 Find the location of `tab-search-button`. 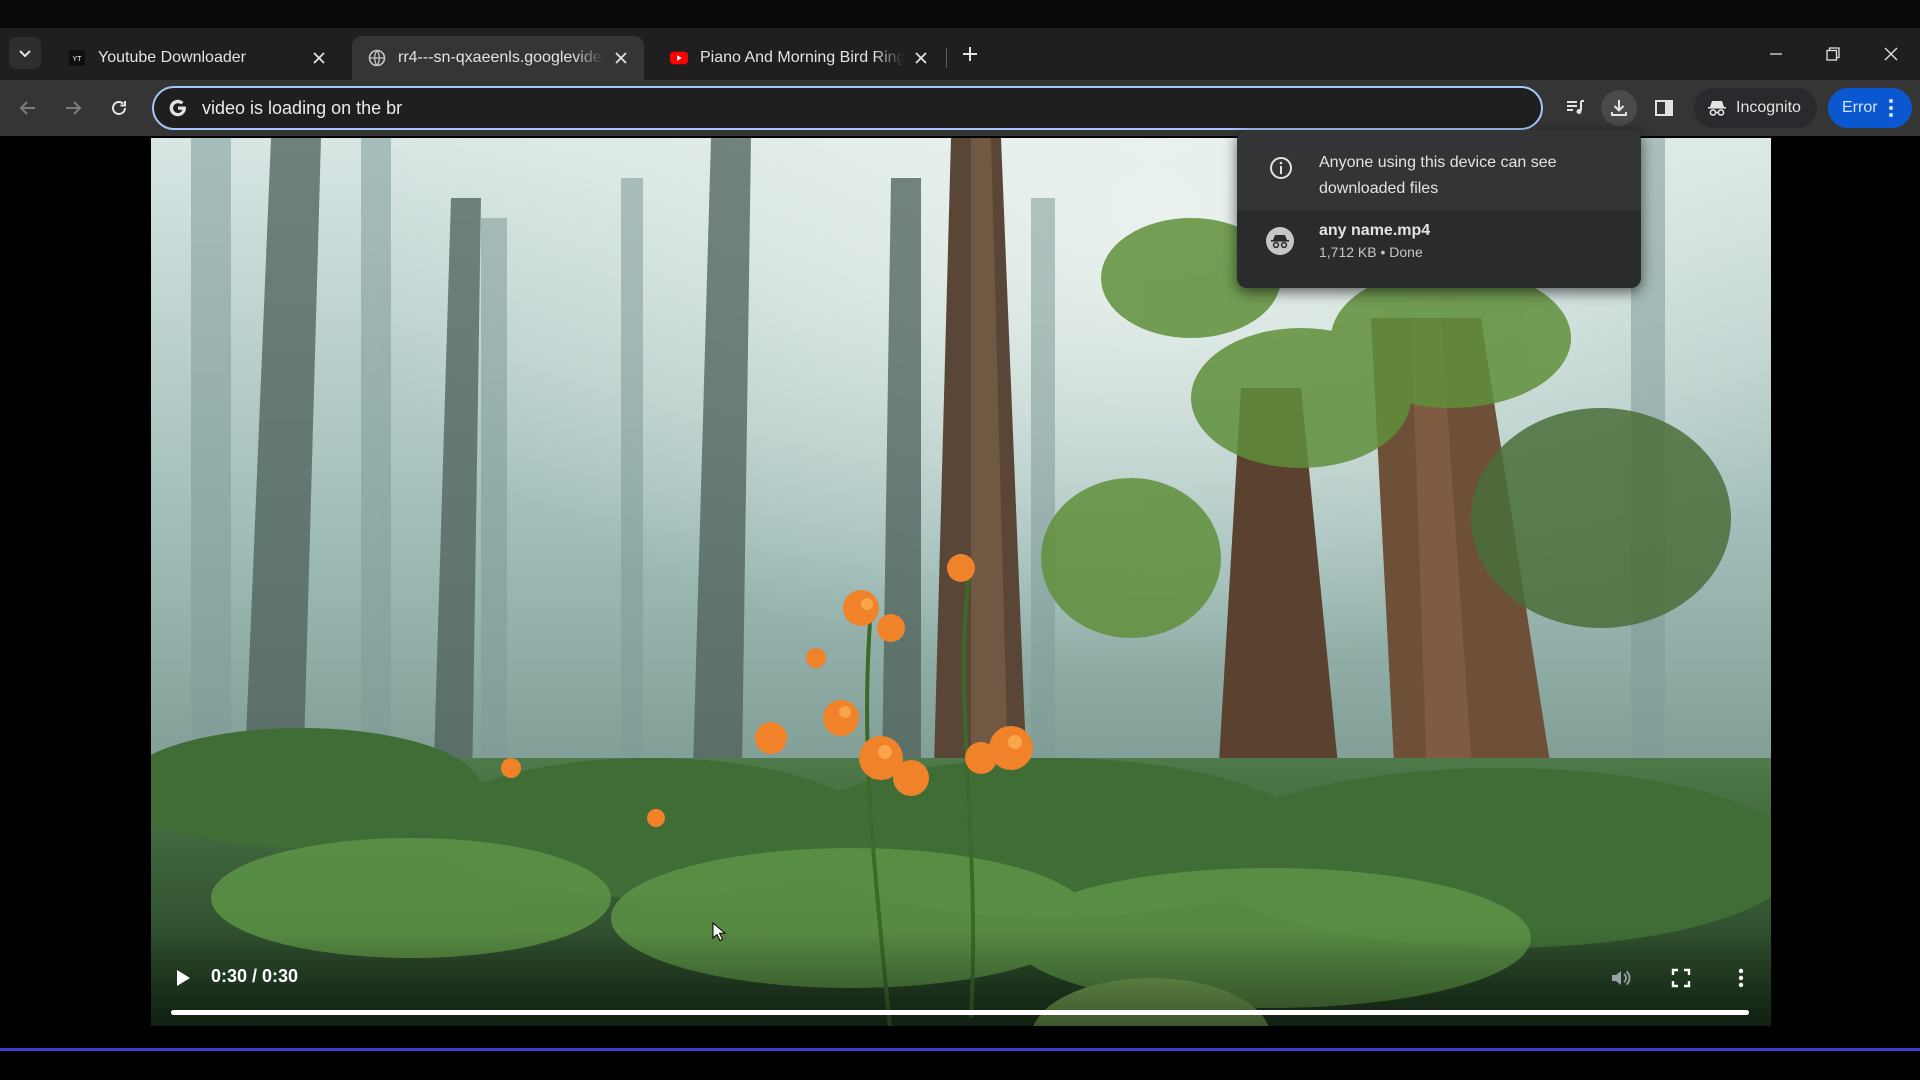

tab-search-button is located at coordinates (25, 53).